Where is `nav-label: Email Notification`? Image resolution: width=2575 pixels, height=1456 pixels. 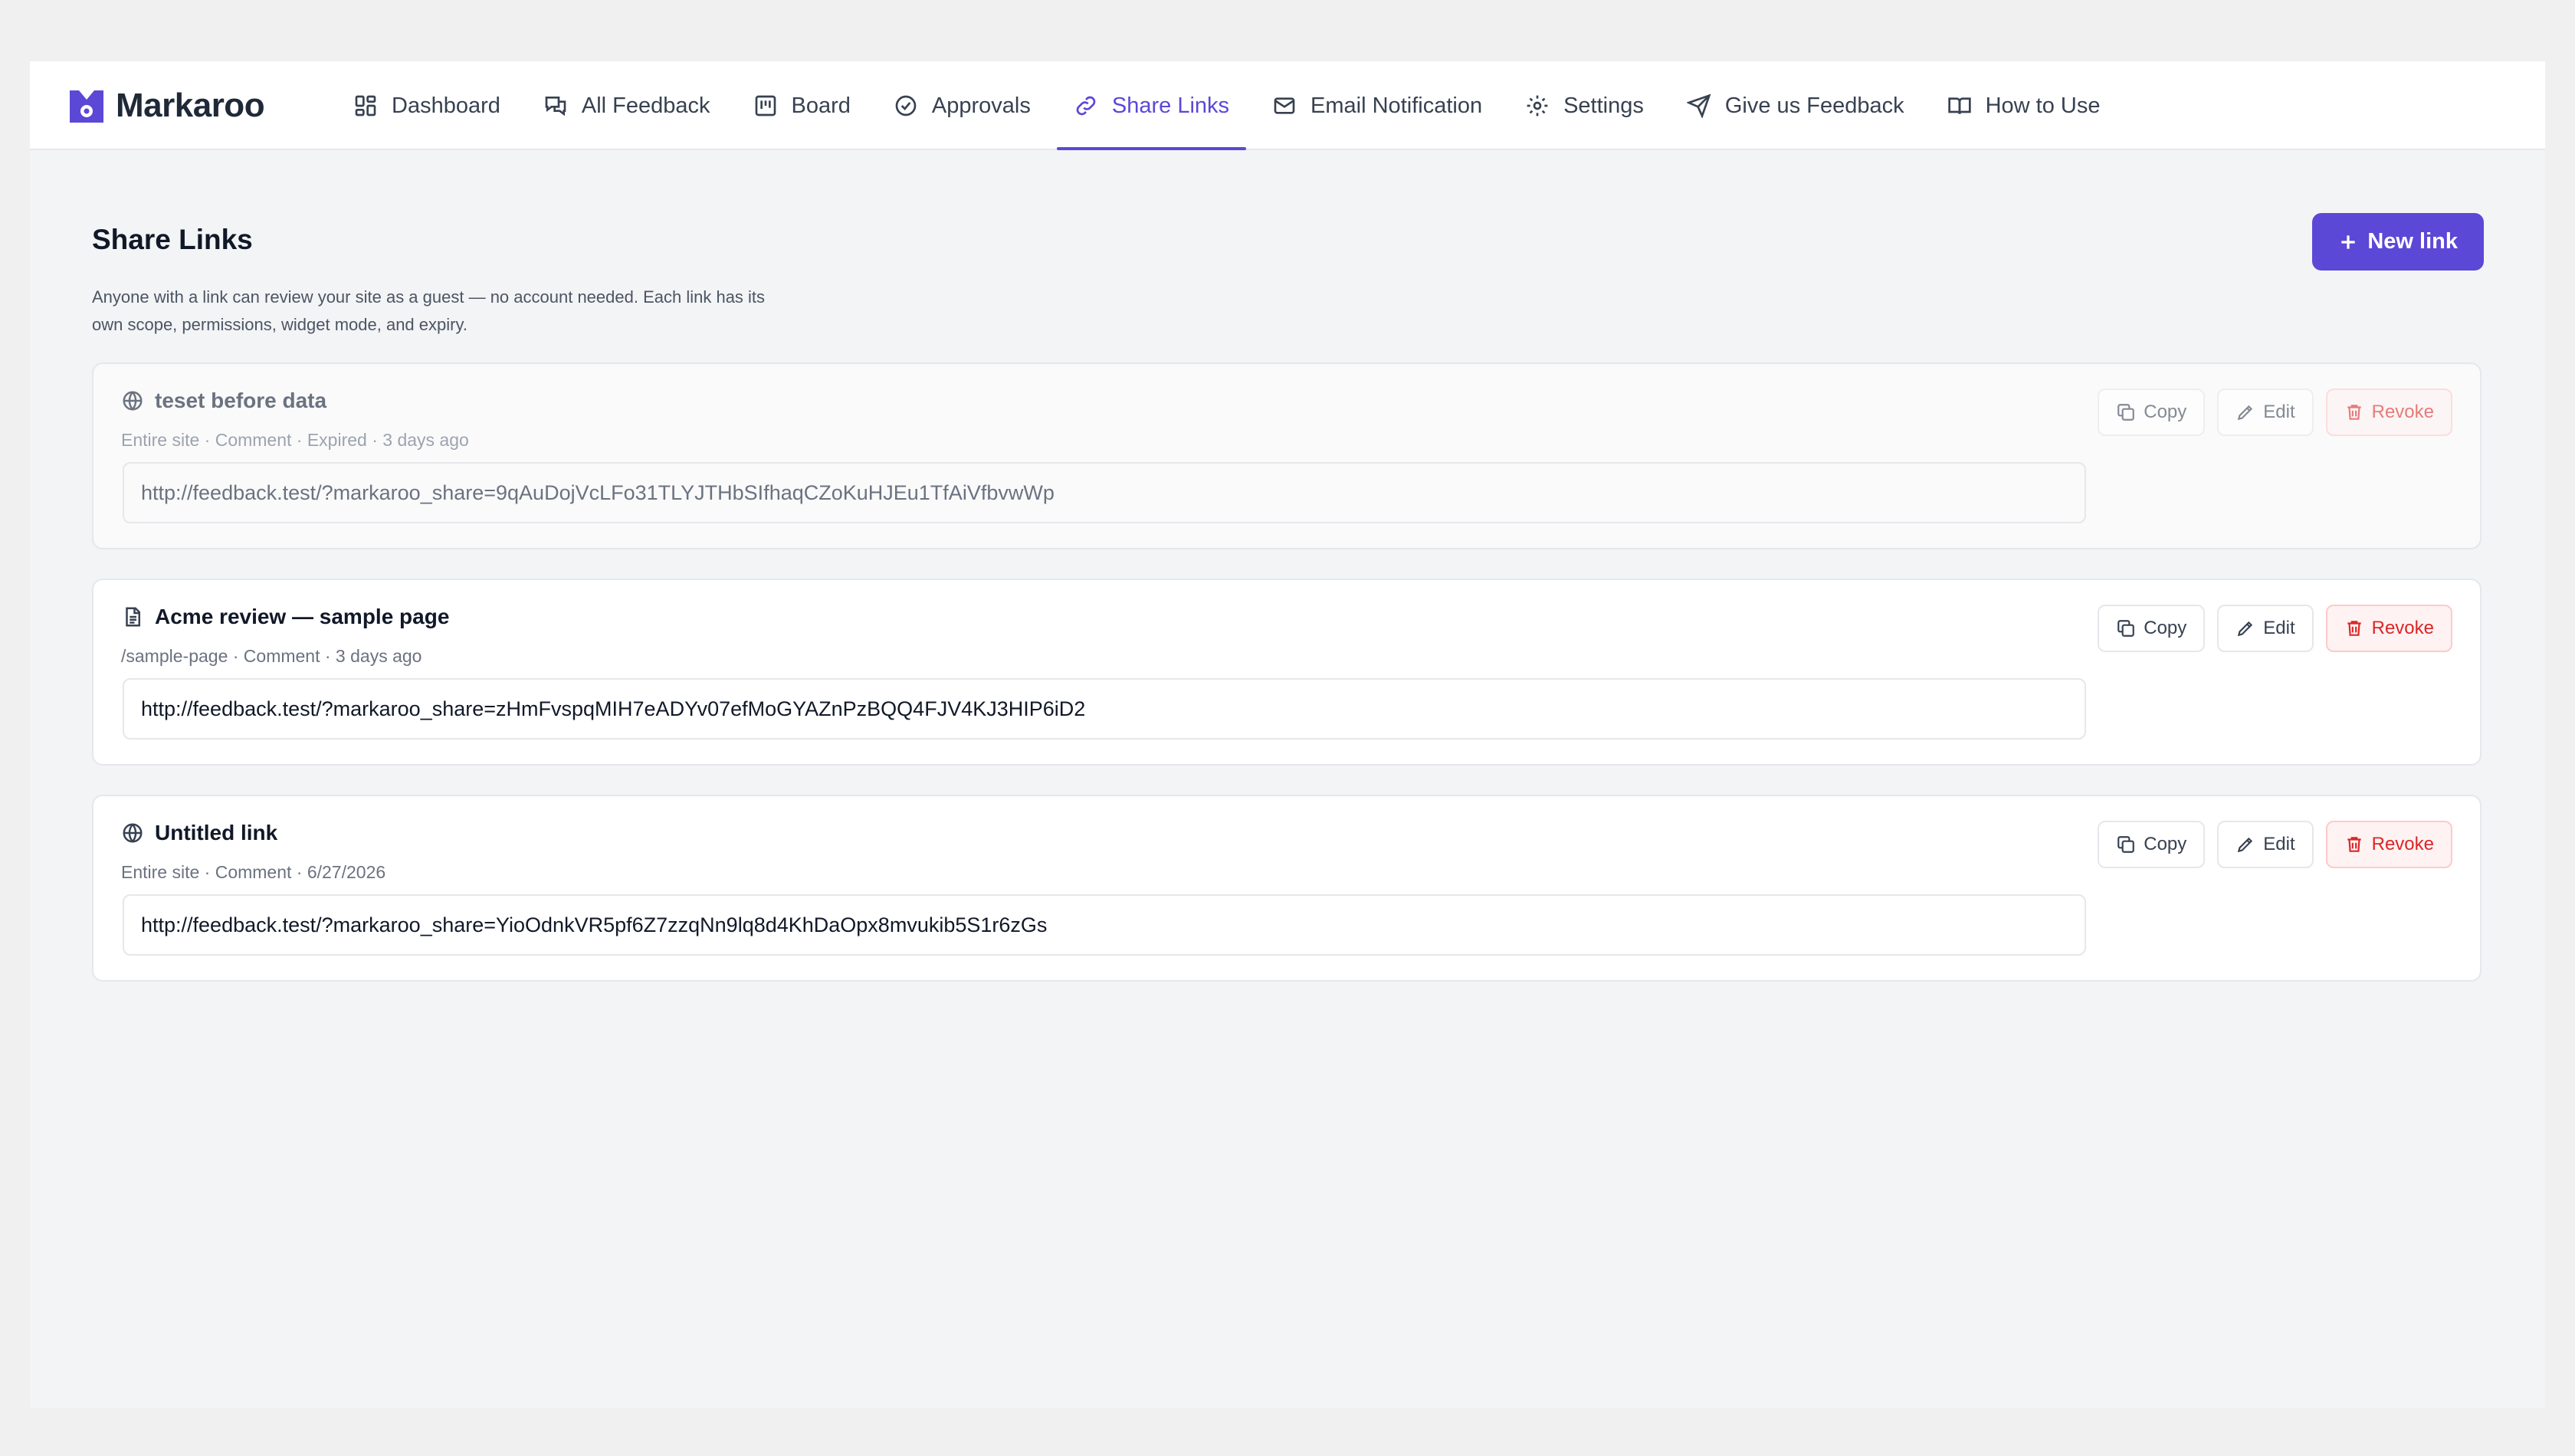
nav-label: Email Notification is located at coordinates (1397, 105).